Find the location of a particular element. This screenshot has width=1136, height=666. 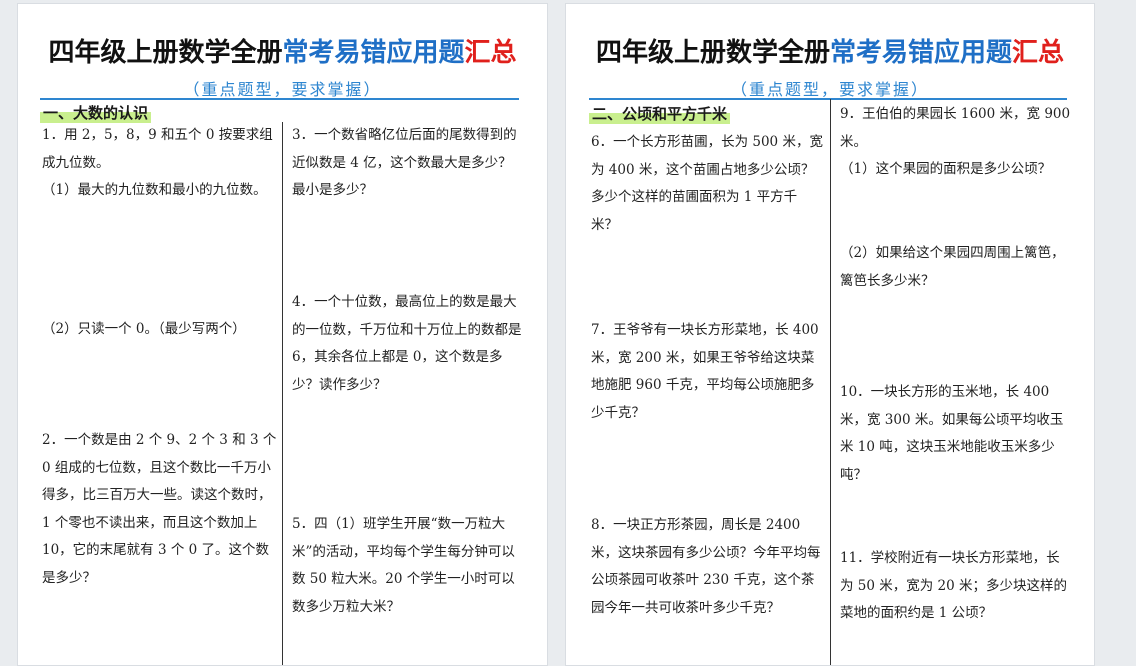

question-1-part-2: （2）只读一个 0。（最少写两个） is located at coordinates (144, 329).